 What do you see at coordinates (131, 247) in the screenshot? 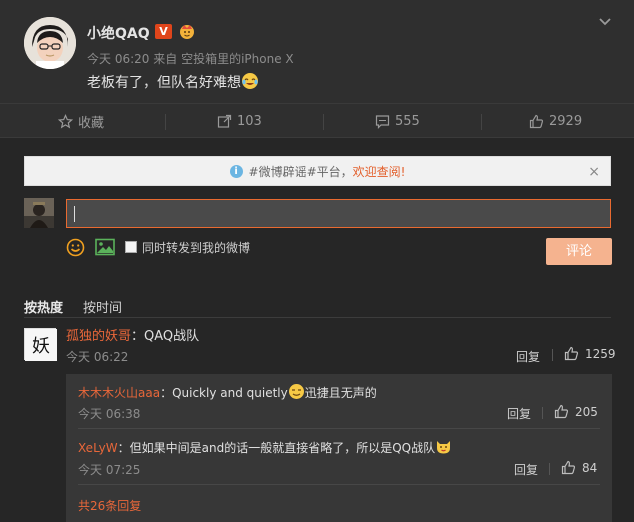
I see `forward-checkbox` at bounding box center [131, 247].